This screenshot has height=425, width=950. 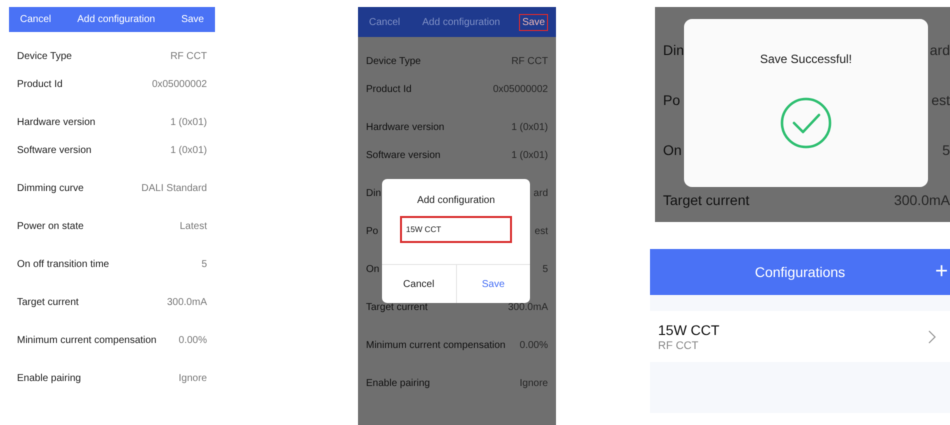 What do you see at coordinates (679, 346) in the screenshot?
I see `configuration-type: RF CCT` at bounding box center [679, 346].